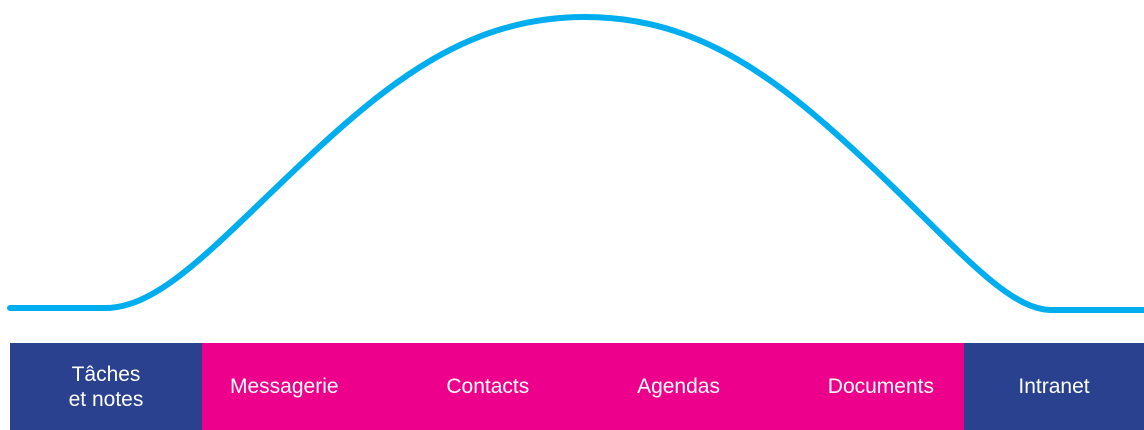 Image resolution: width=1144 pixels, height=430 pixels. What do you see at coordinates (488, 386) in the screenshot?
I see `label-contacts: Contacts` at bounding box center [488, 386].